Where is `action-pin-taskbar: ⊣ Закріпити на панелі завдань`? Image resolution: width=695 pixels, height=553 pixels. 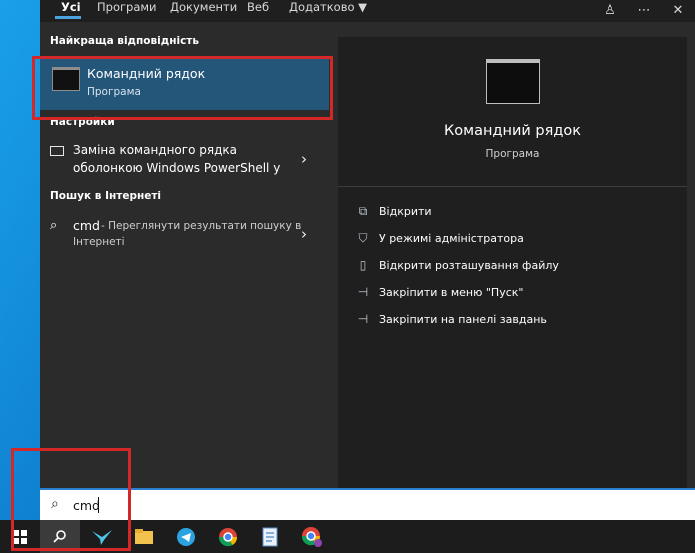 action-pin-taskbar: ⊣ Закріпити на панелі завдань is located at coordinates (451, 319).